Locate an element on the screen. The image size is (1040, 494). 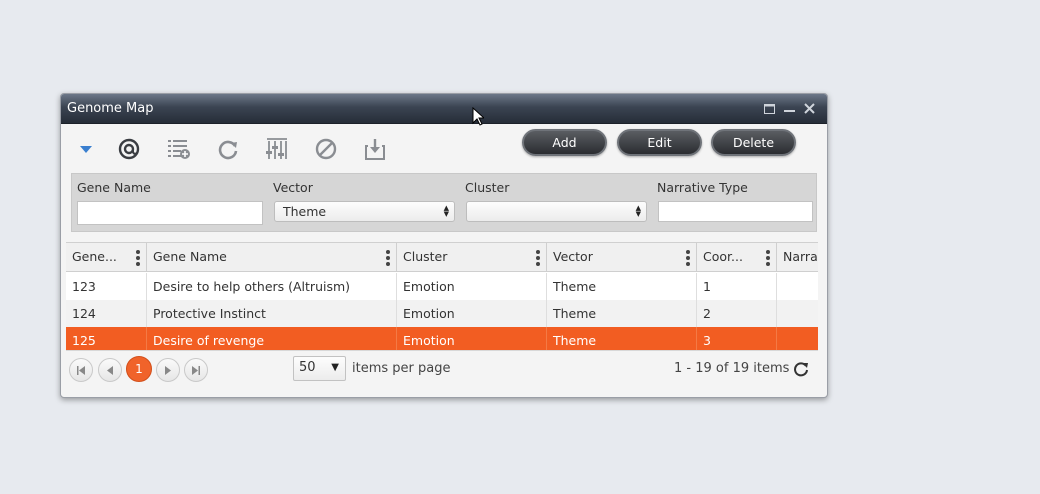
column-header-label: Vector is located at coordinates (573, 256).